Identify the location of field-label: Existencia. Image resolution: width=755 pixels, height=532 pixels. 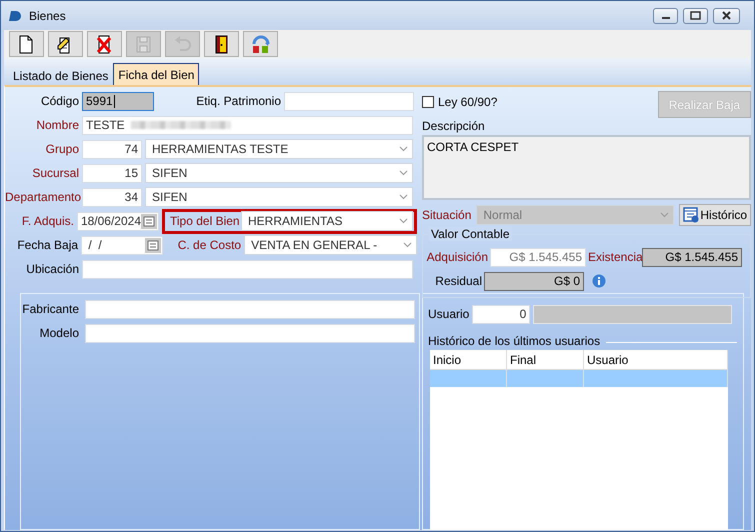
(614, 257).